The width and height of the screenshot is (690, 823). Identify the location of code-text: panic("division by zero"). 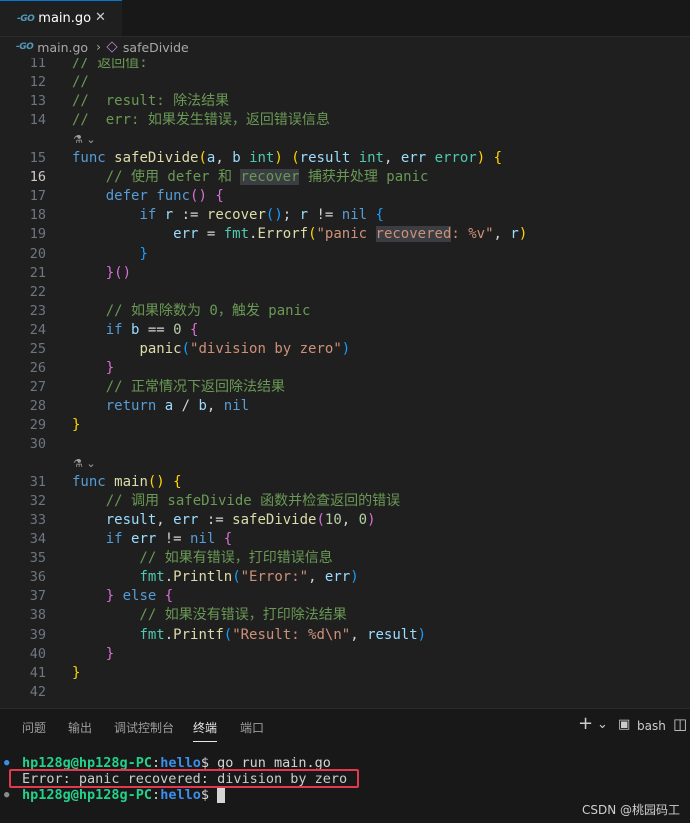
(245, 348).